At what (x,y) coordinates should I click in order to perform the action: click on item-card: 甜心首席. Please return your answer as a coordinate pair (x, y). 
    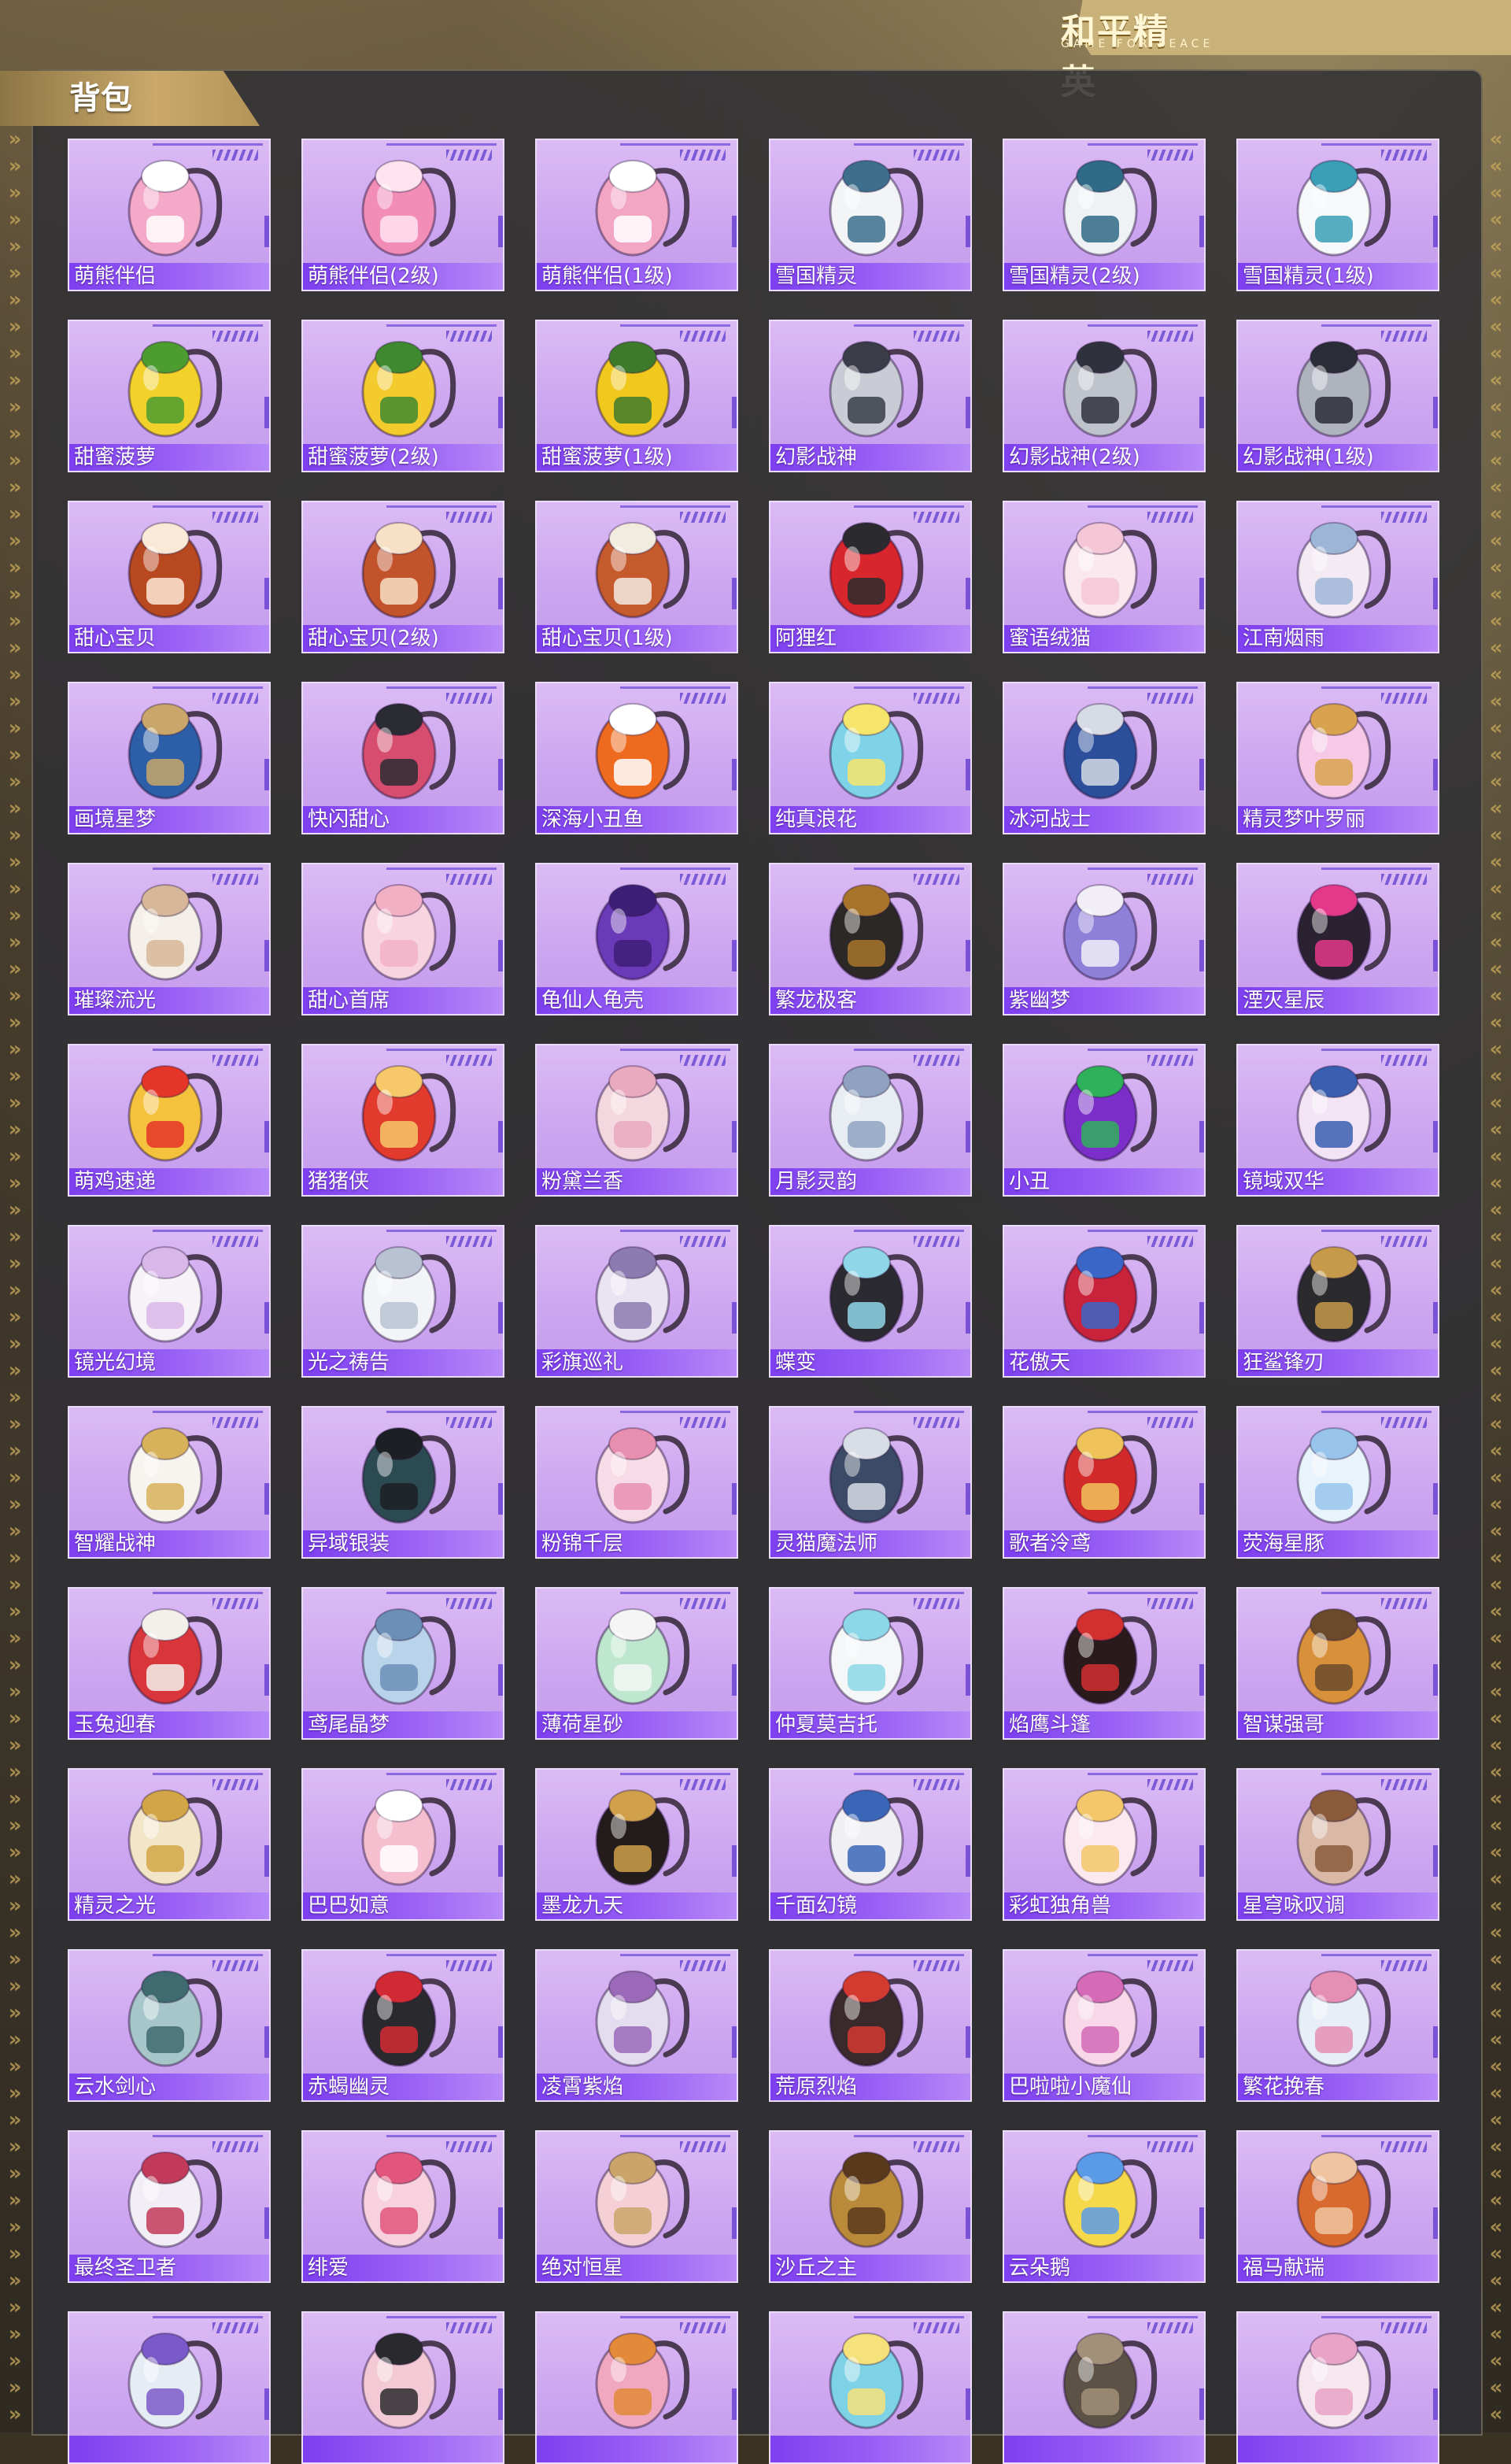
    Looking at the image, I should click on (403, 940).